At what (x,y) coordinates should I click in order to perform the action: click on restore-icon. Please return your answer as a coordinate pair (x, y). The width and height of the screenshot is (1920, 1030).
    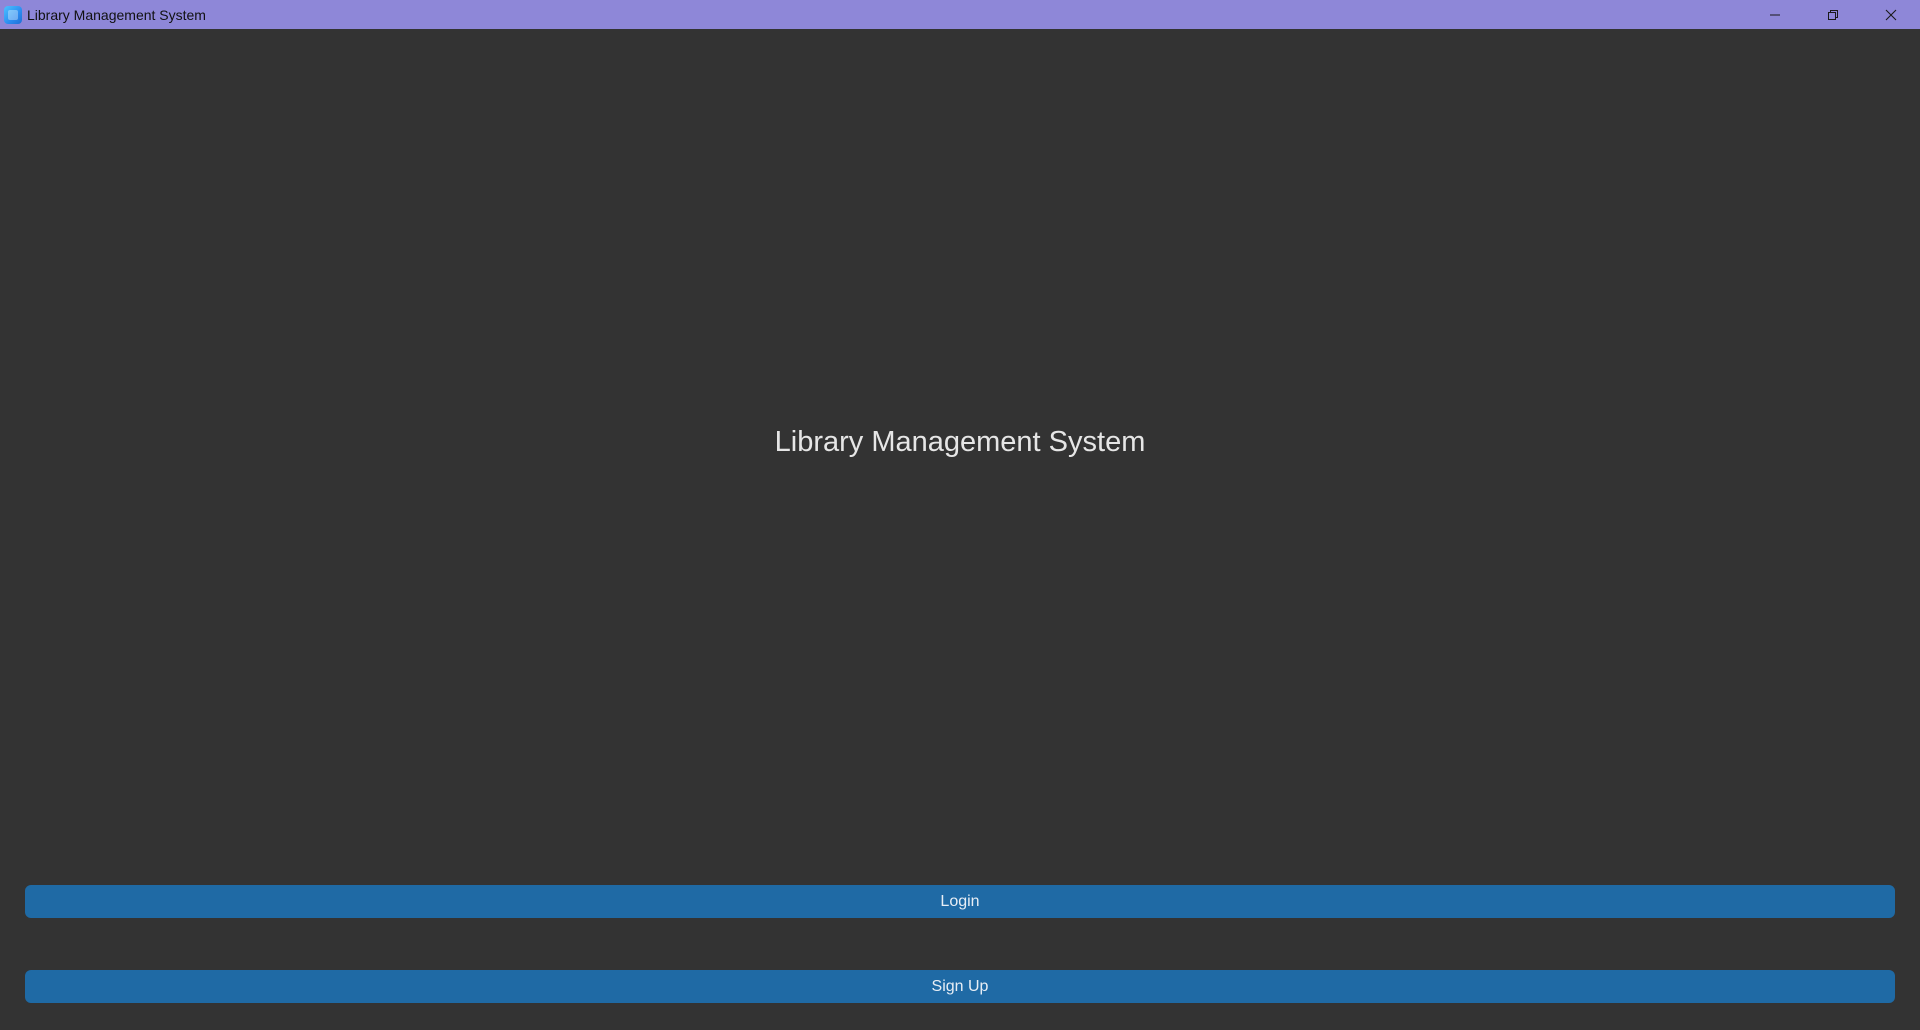
    Looking at the image, I should click on (1833, 14).